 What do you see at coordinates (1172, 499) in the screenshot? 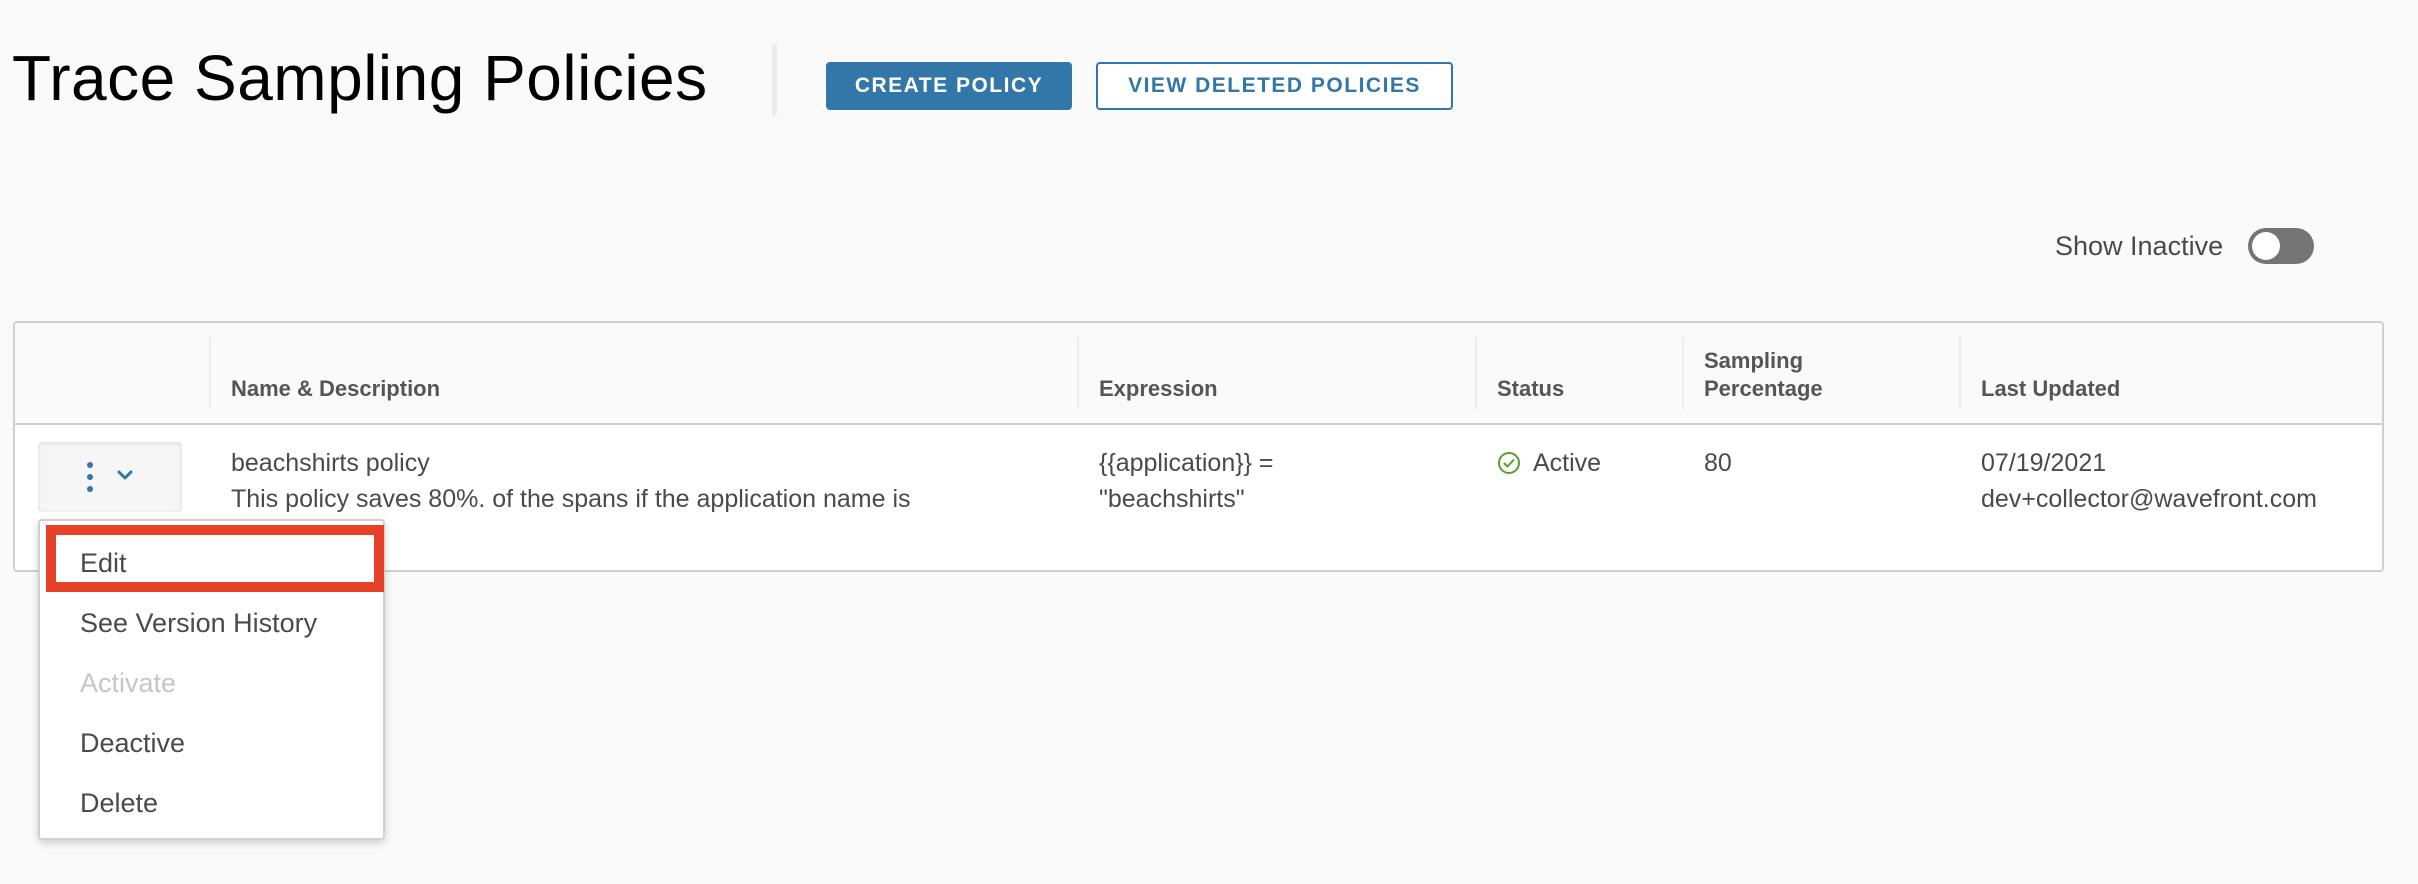
I see `expression-line-2: "beachshirts"` at bounding box center [1172, 499].